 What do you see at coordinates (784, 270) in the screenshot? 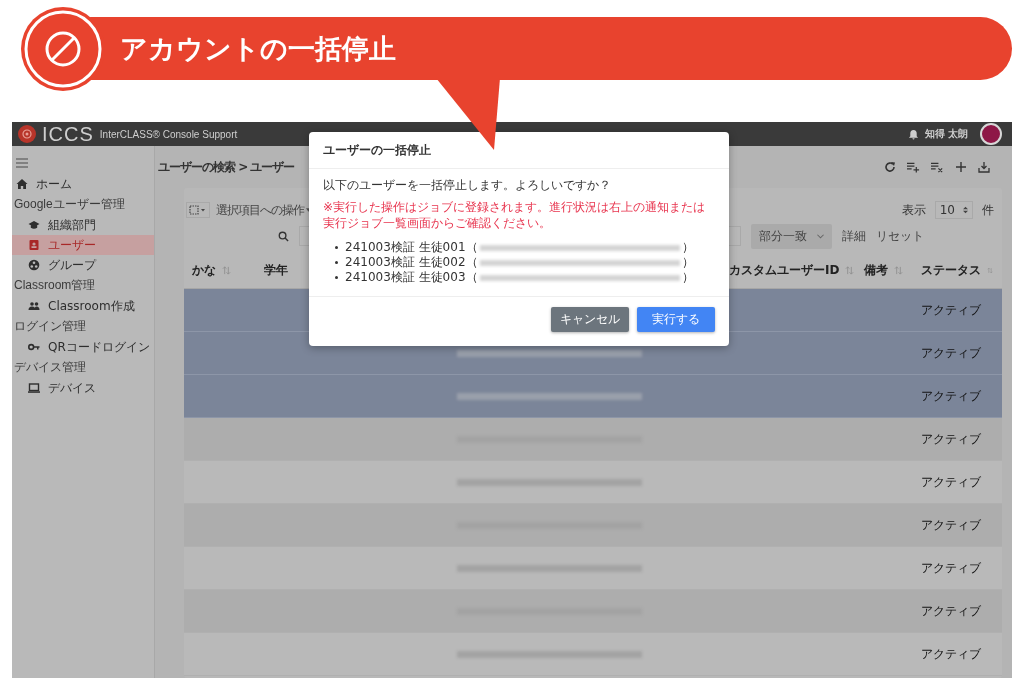
I see `column-header: カスタムユーザーID` at bounding box center [784, 270].